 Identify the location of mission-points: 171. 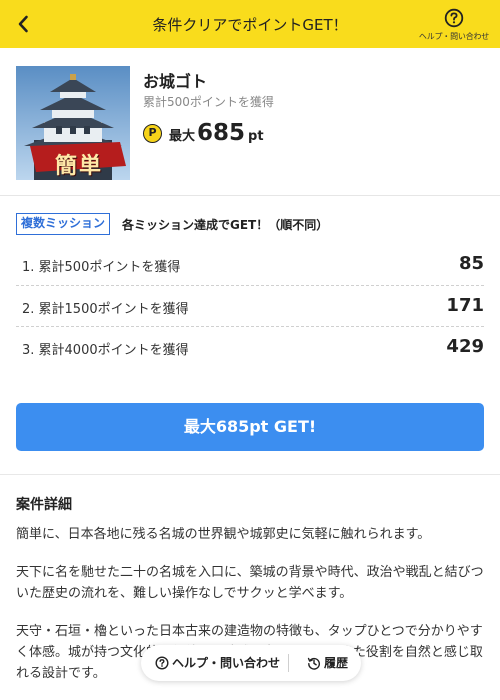
(465, 305).